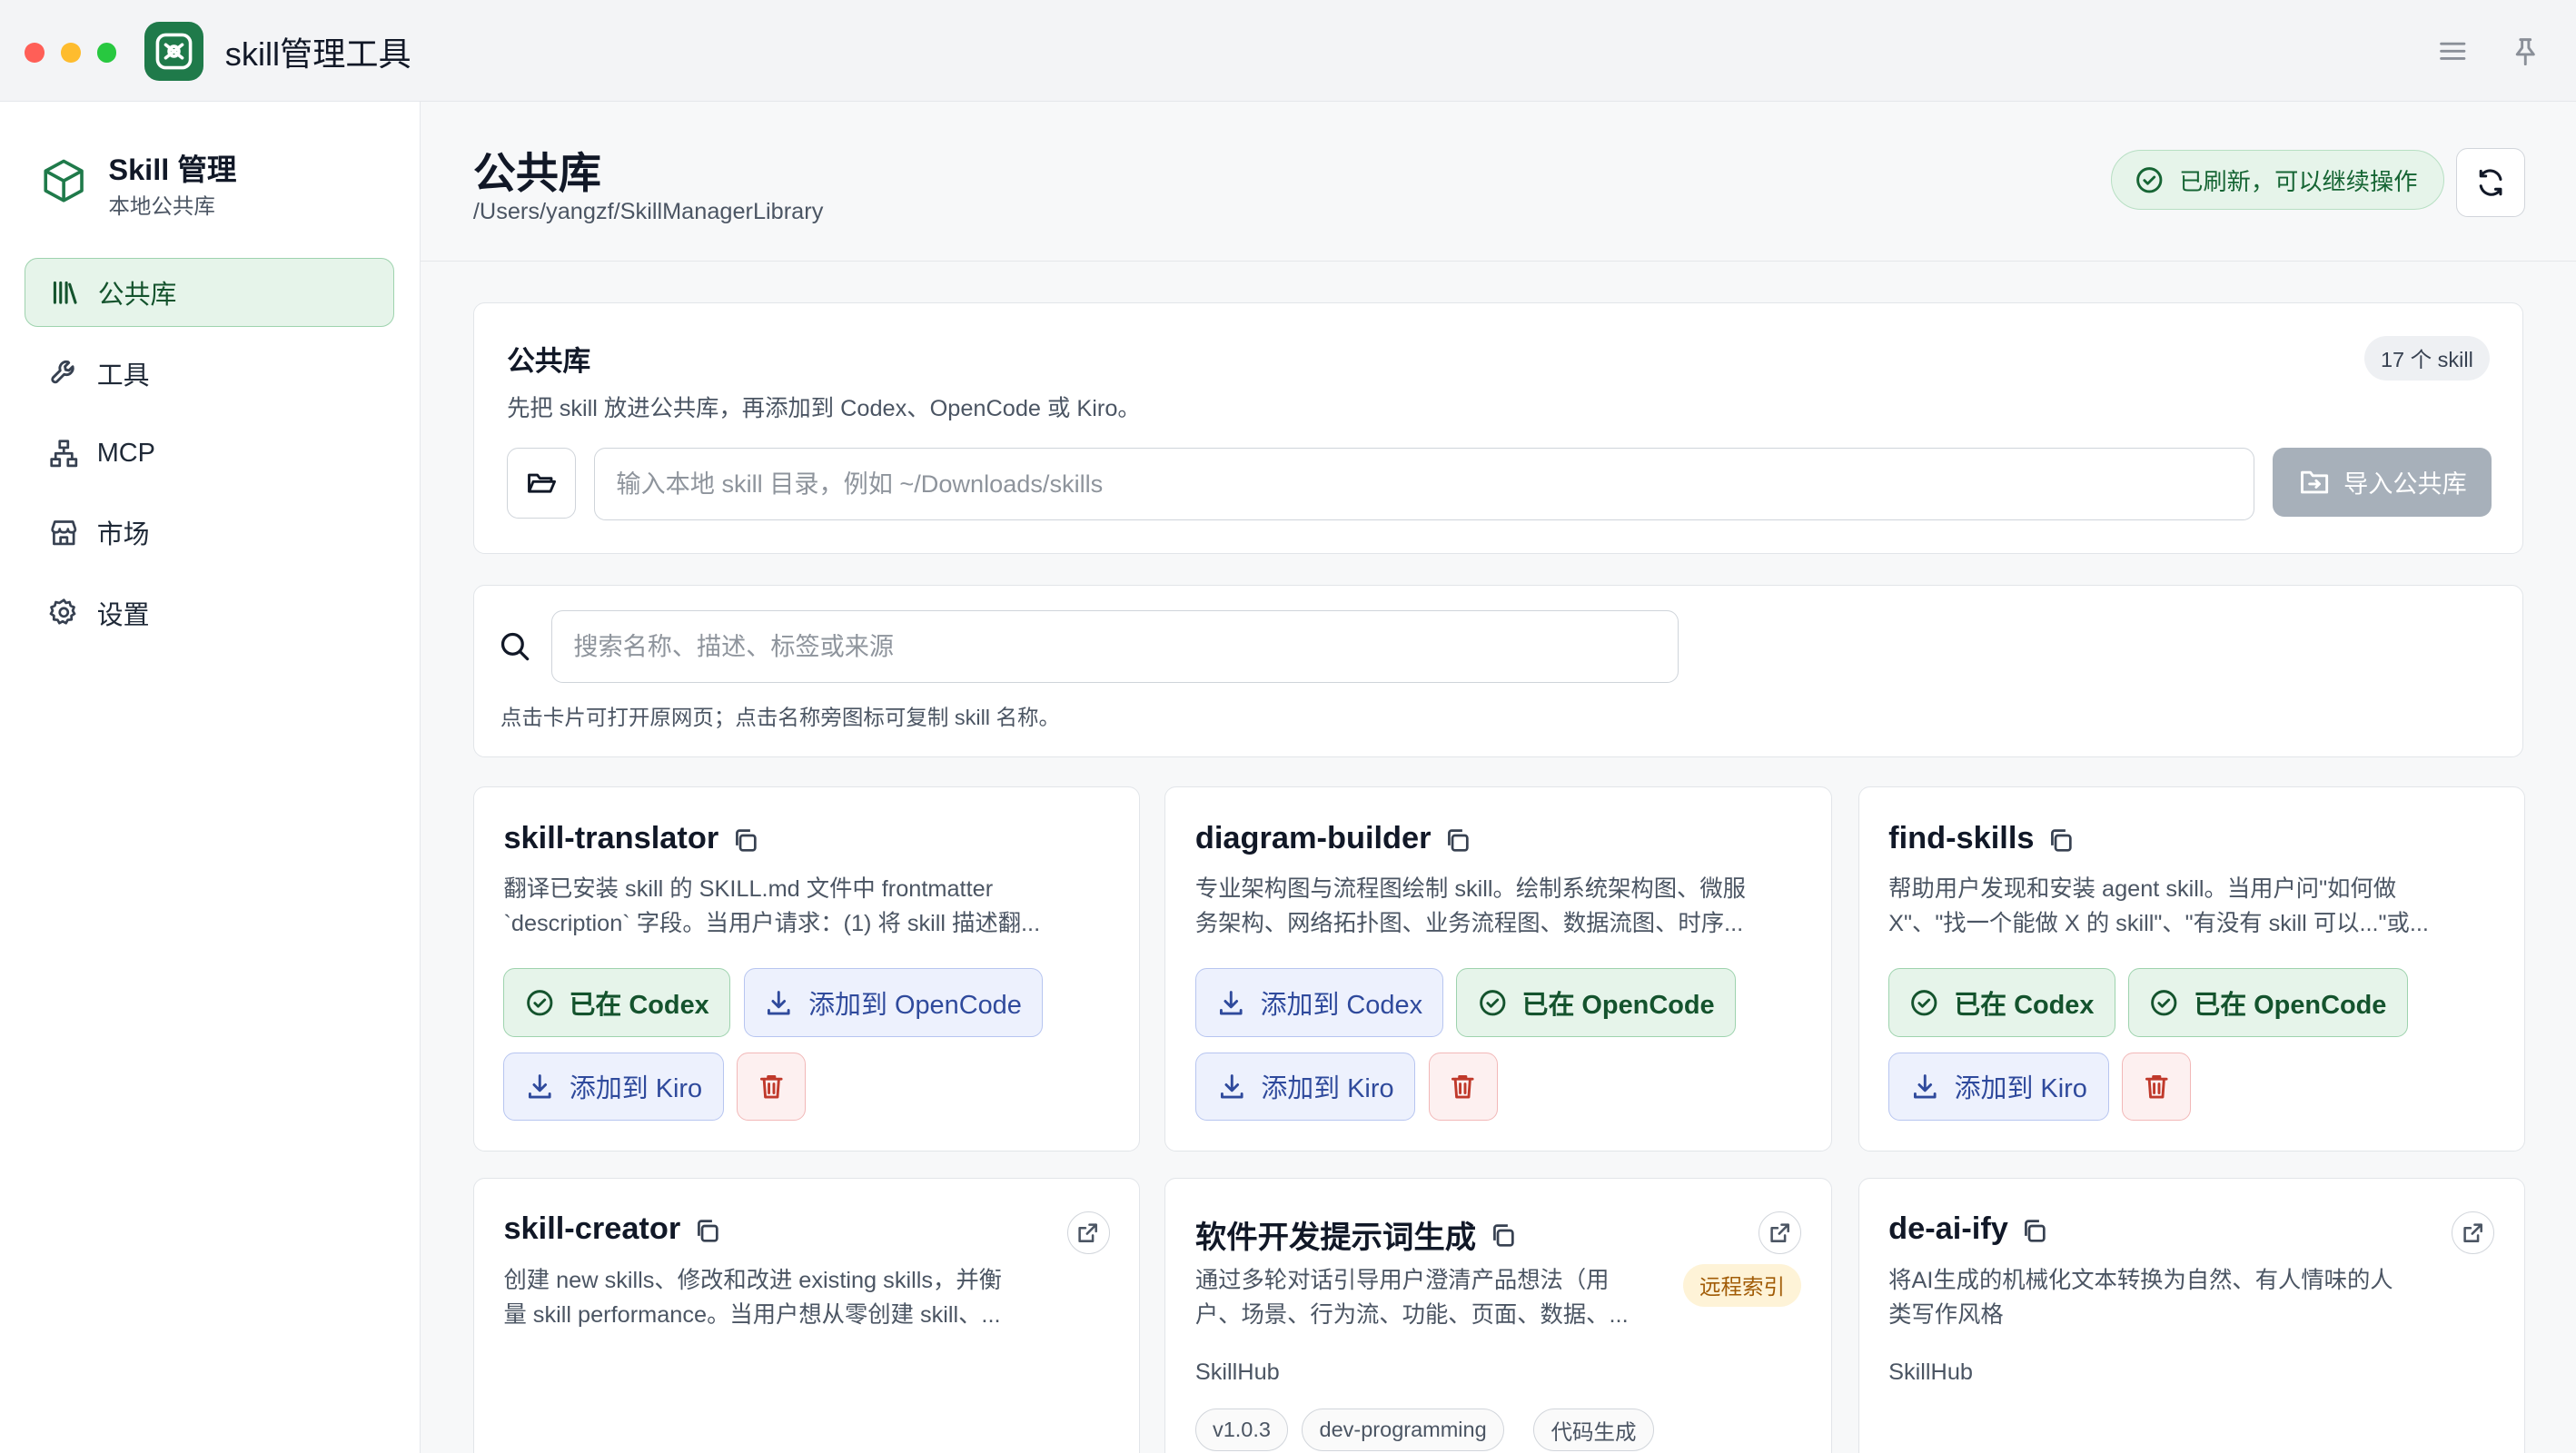  Describe the element at coordinates (70, 53) in the screenshot. I see `minimize-window-button` at that location.